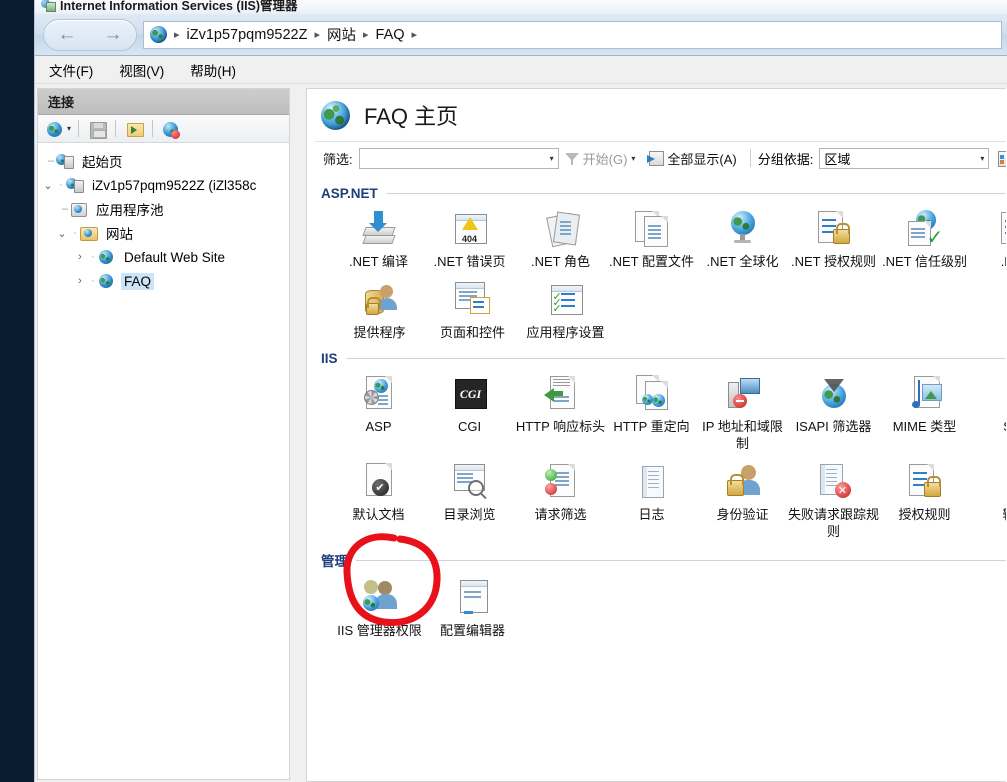 The width and height of the screenshot is (1007, 782). Describe the element at coordinates (988, 412) in the screenshot. I see `feature-ssl-settings: SSL` at that location.